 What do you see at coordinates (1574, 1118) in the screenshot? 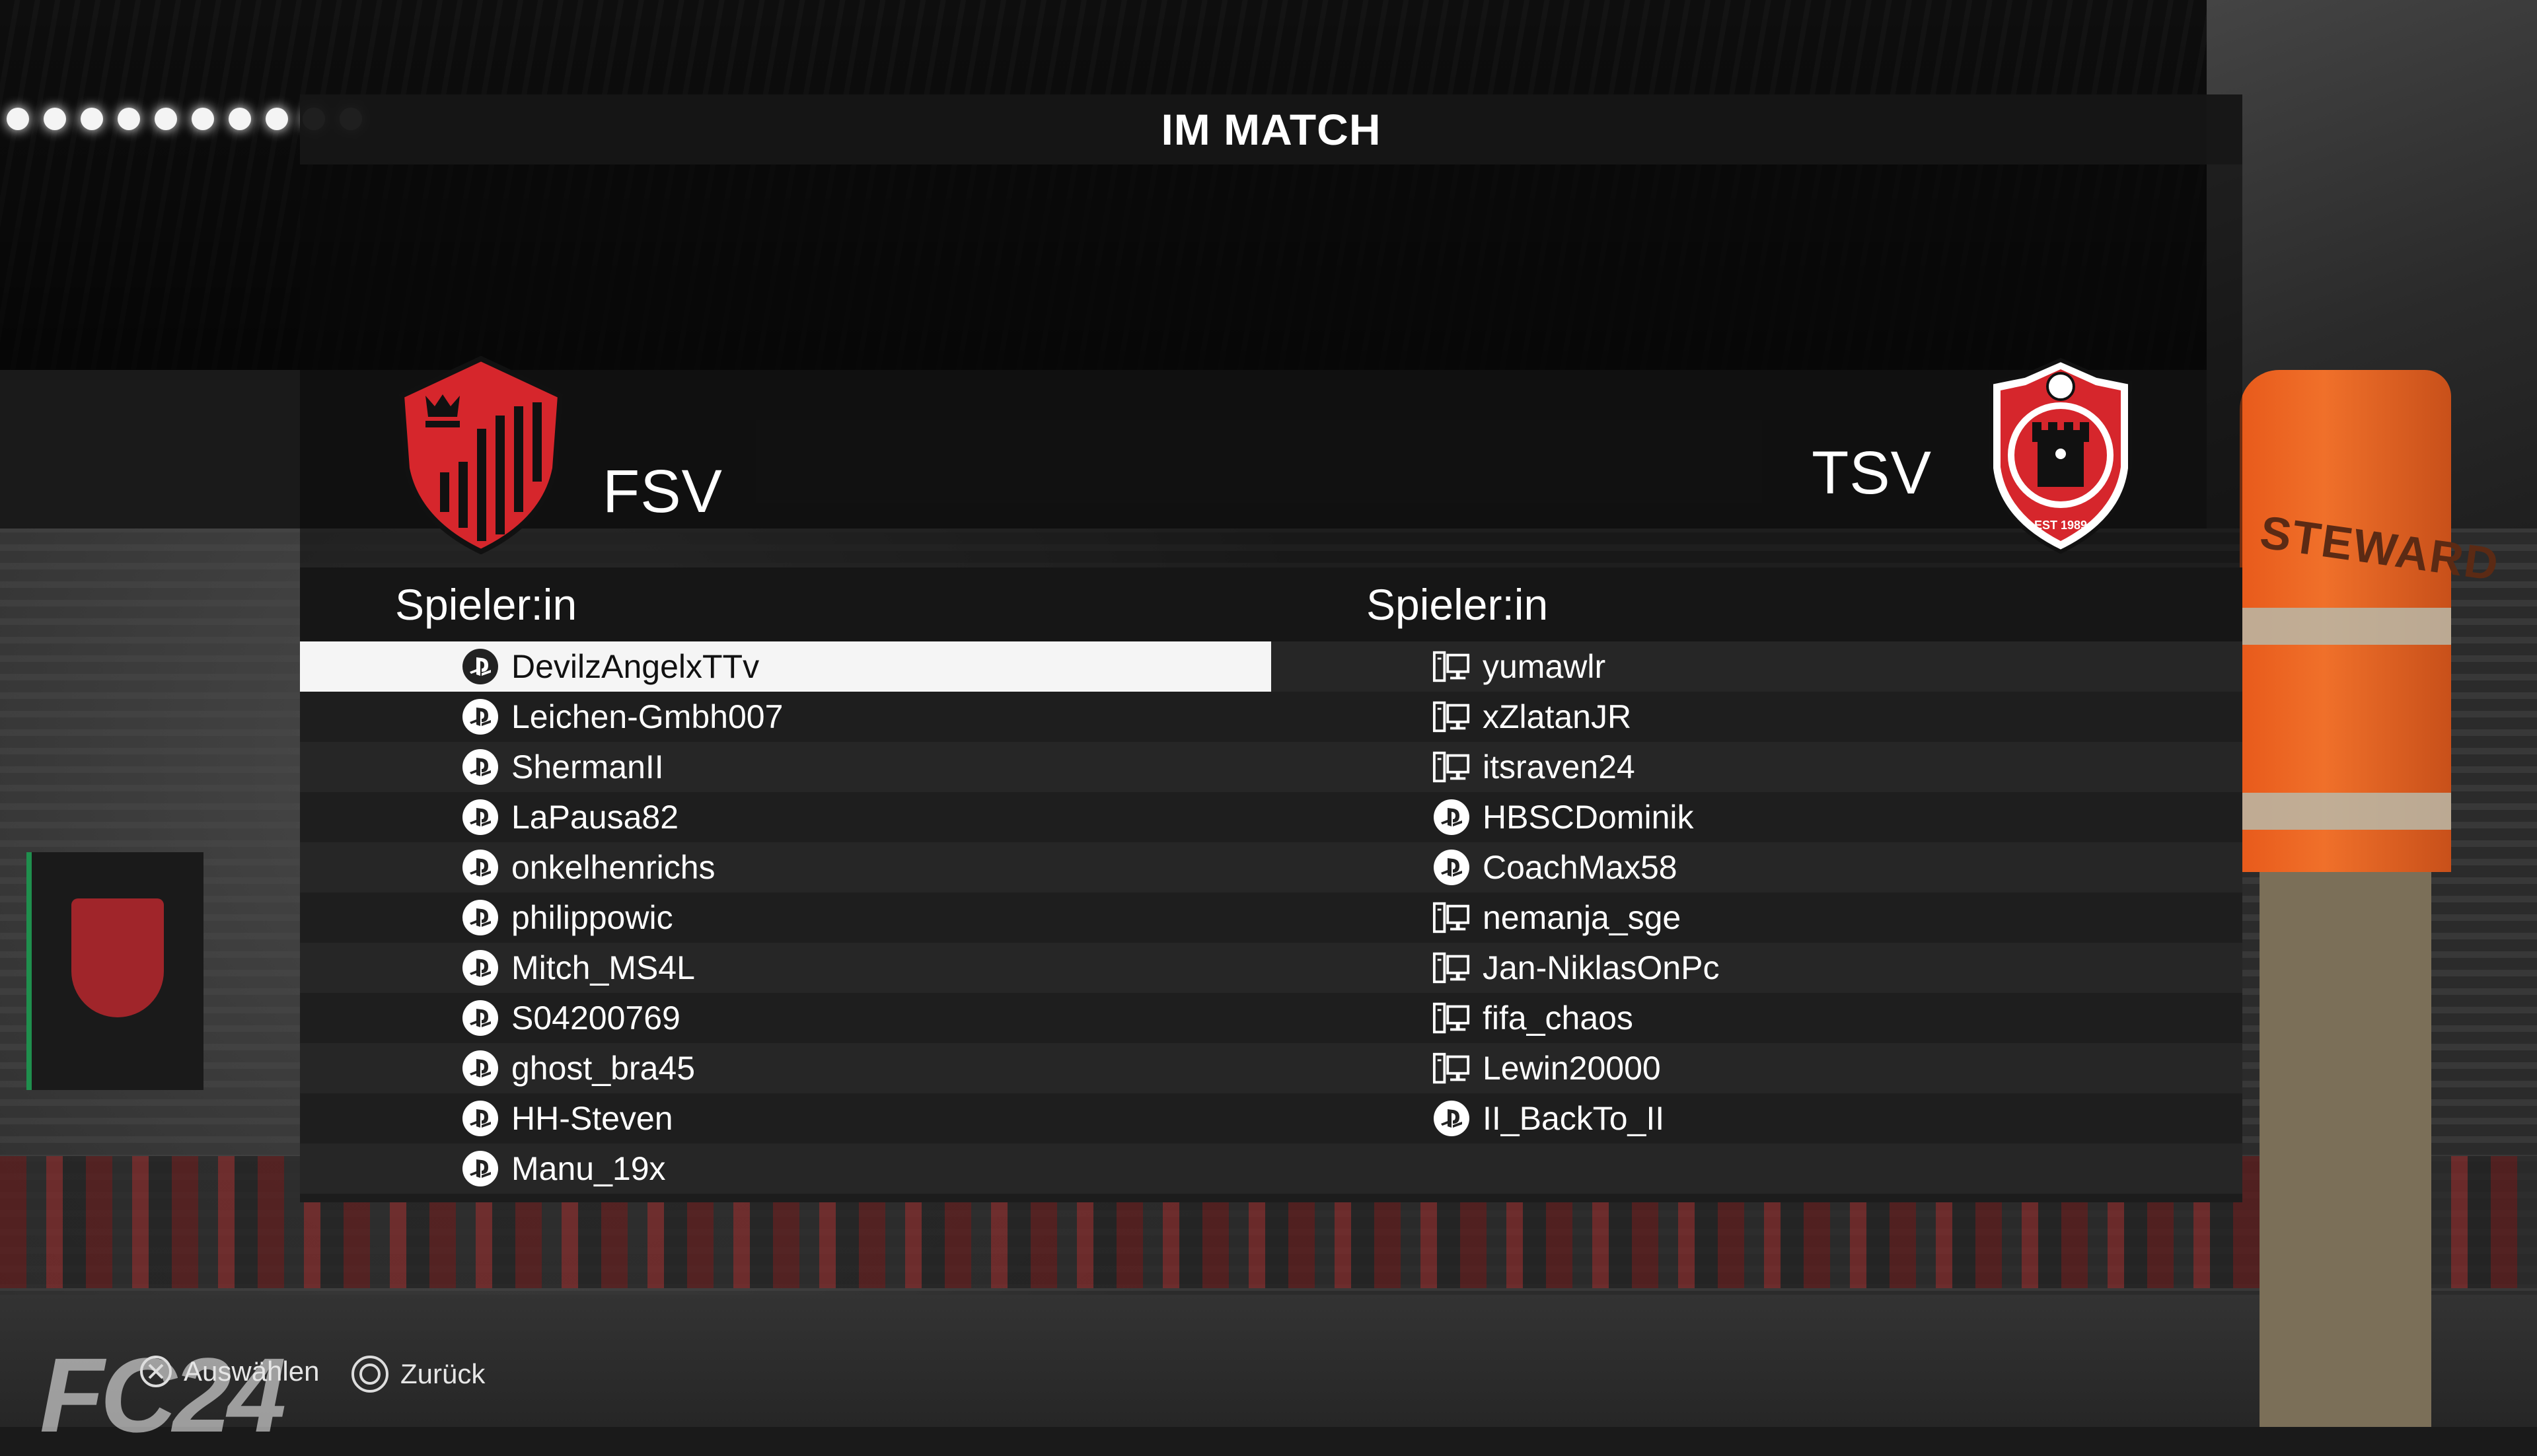
I see `player-name: II_BackTo_II` at bounding box center [1574, 1118].